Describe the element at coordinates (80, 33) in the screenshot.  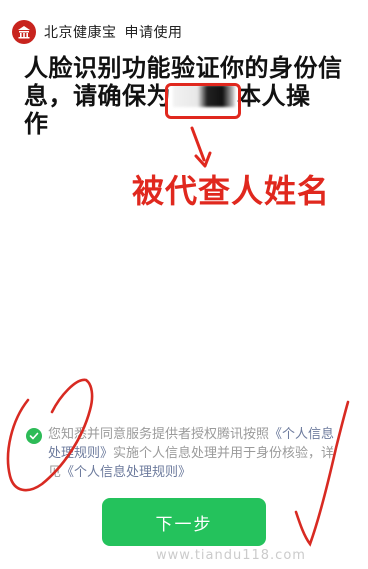
I see `app-name: 北京健康宝` at that location.